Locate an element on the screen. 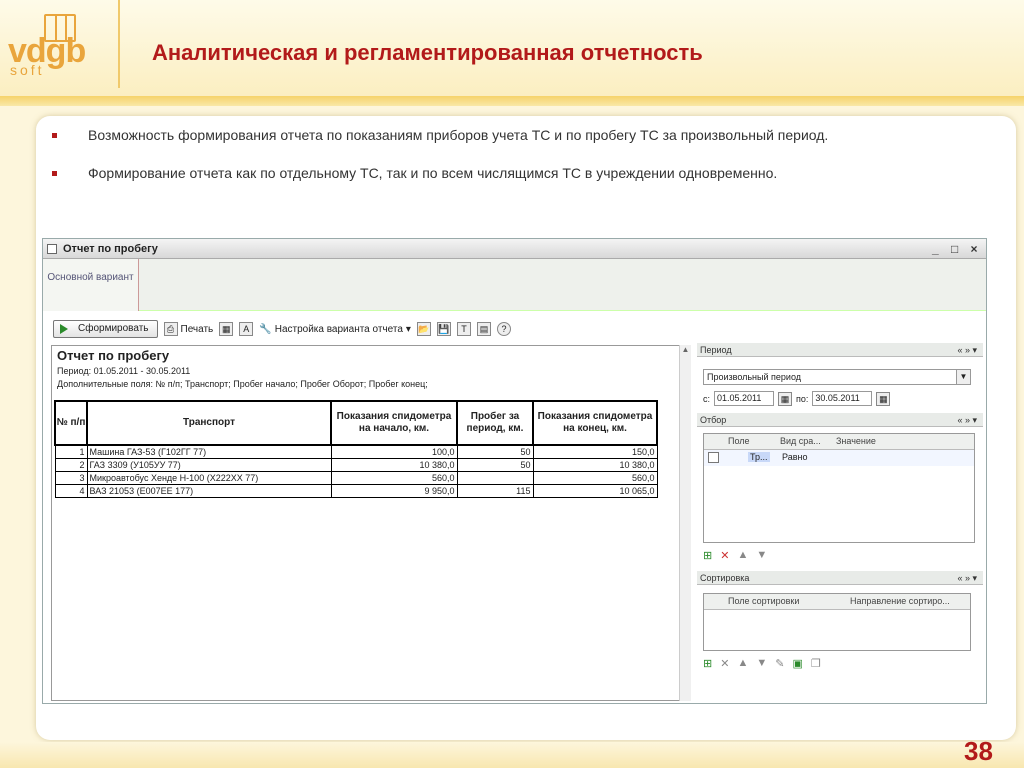 The image size is (1024, 768). window-controls: _ □ × is located at coordinates (954, 249).